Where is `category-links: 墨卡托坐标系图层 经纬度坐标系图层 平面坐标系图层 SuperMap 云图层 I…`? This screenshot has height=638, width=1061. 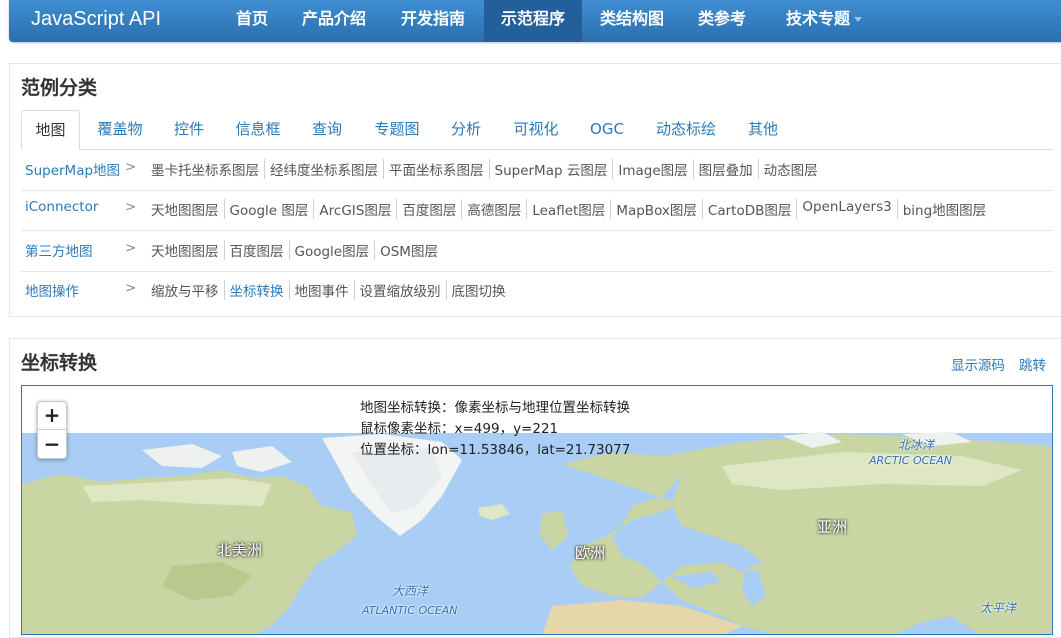
category-links: 墨卡托坐标系图层 经纬度坐标系图层 平面坐标系图层 SuperMap 云图层 I… is located at coordinates (487, 169).